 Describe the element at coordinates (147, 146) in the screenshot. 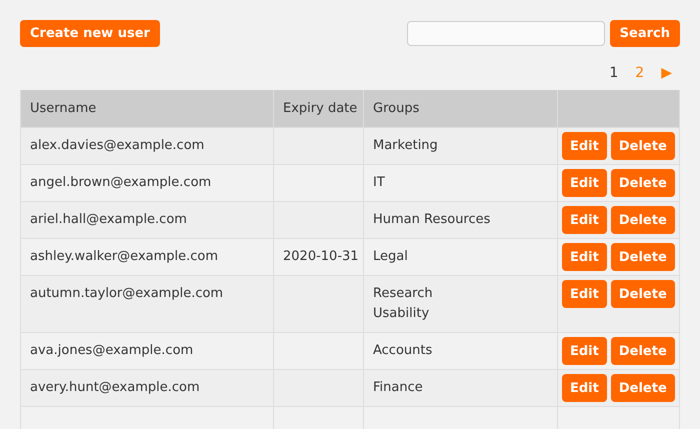

I see `username-cell: alex.davies@example.com` at that location.